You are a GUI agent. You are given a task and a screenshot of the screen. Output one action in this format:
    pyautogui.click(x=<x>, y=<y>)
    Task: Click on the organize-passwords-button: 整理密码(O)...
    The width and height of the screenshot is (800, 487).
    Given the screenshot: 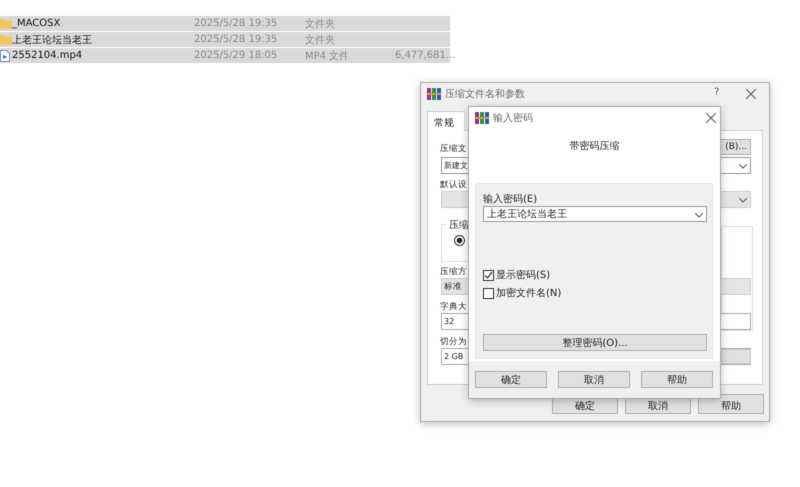 What is the action you would take?
    pyautogui.click(x=595, y=342)
    